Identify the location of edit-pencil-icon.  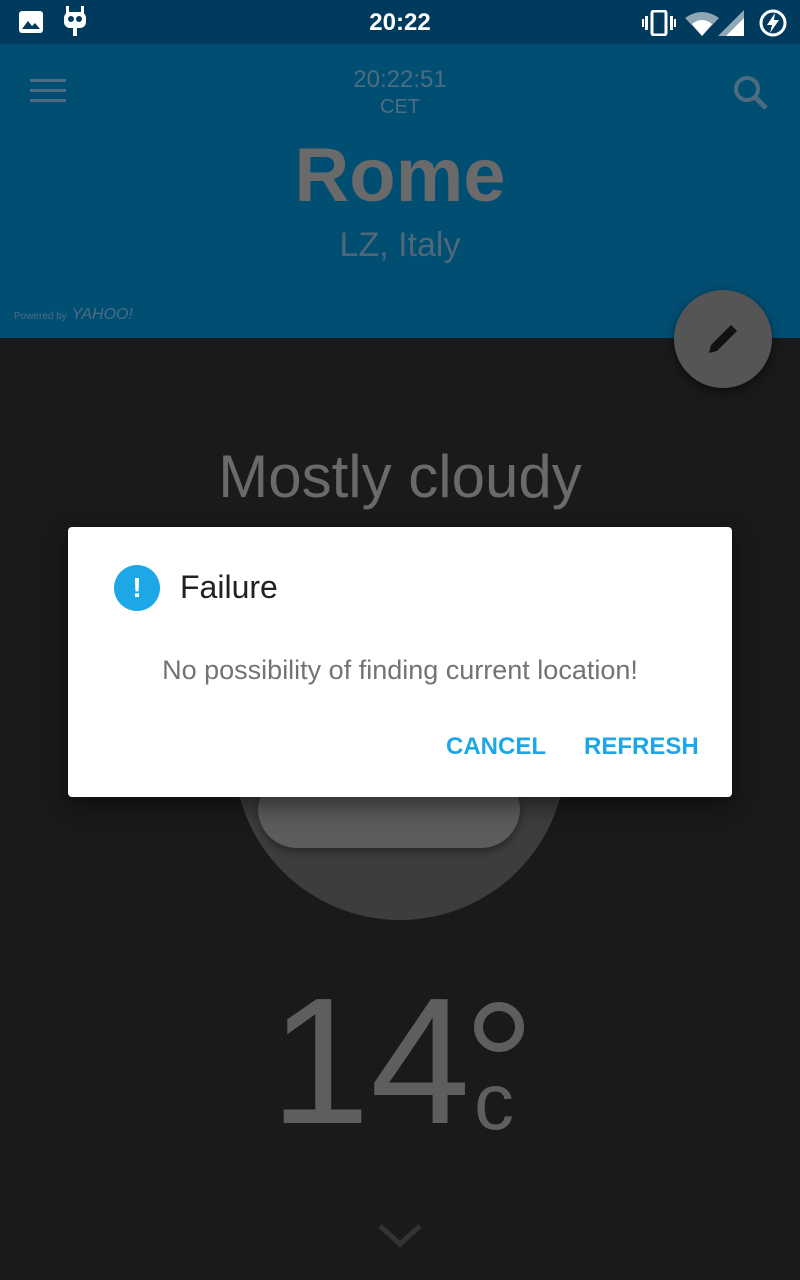
(723, 339).